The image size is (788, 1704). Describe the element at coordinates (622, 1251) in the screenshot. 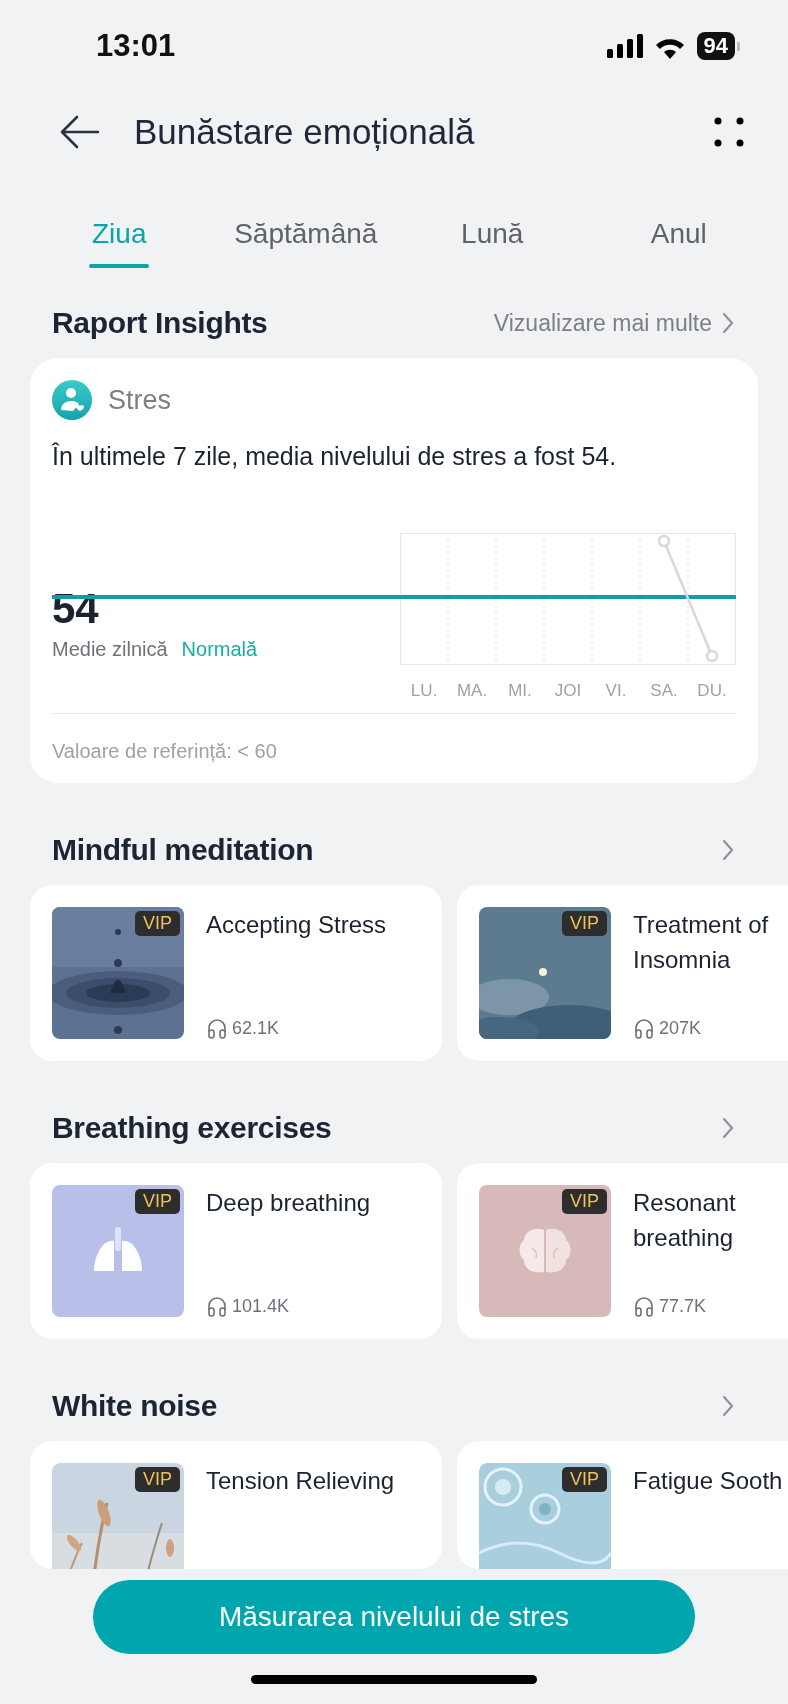

I see `content-card: VIP Resonant breathing 77.7K` at that location.